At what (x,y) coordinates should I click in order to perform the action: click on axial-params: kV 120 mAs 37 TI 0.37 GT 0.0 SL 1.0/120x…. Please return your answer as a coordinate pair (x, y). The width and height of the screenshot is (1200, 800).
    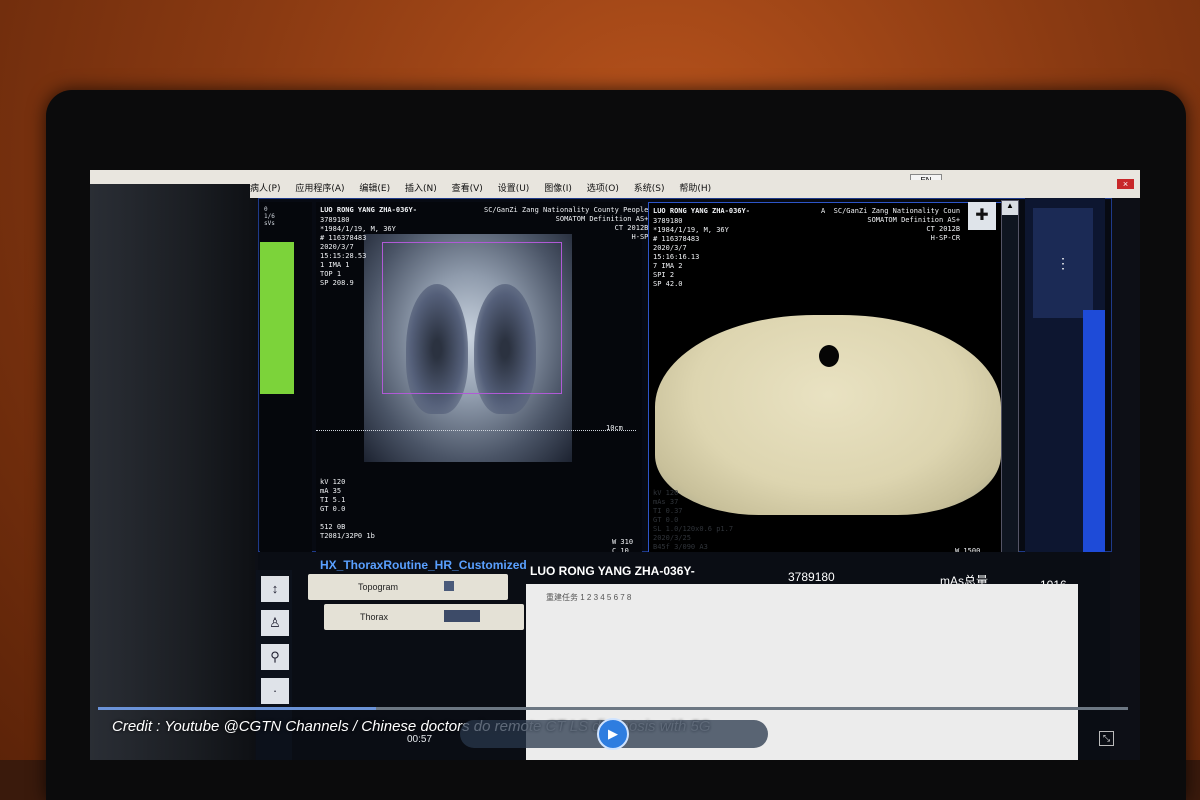
    Looking at the image, I should click on (693, 520).